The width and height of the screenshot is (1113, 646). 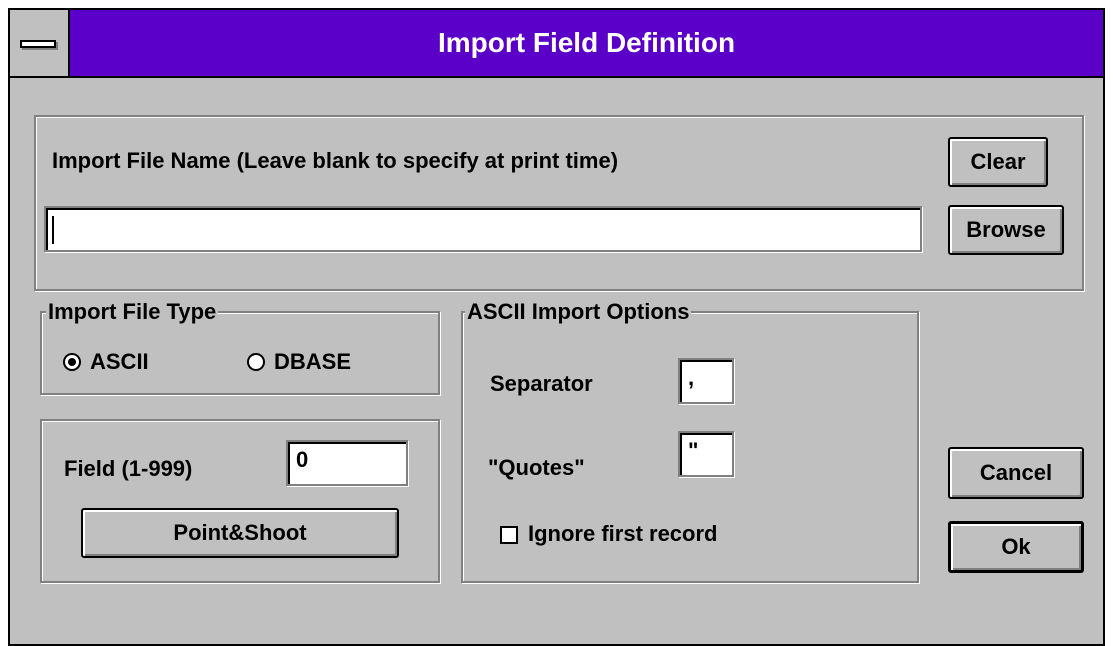 What do you see at coordinates (1006, 230) in the screenshot?
I see `browse-button: Browse` at bounding box center [1006, 230].